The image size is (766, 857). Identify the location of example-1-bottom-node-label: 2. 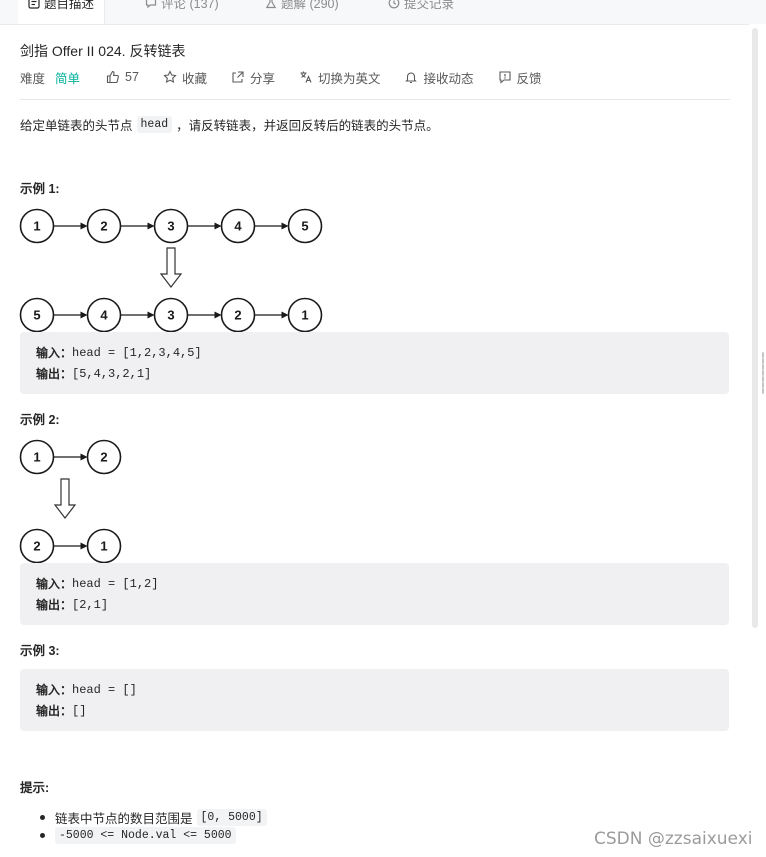
(237, 315).